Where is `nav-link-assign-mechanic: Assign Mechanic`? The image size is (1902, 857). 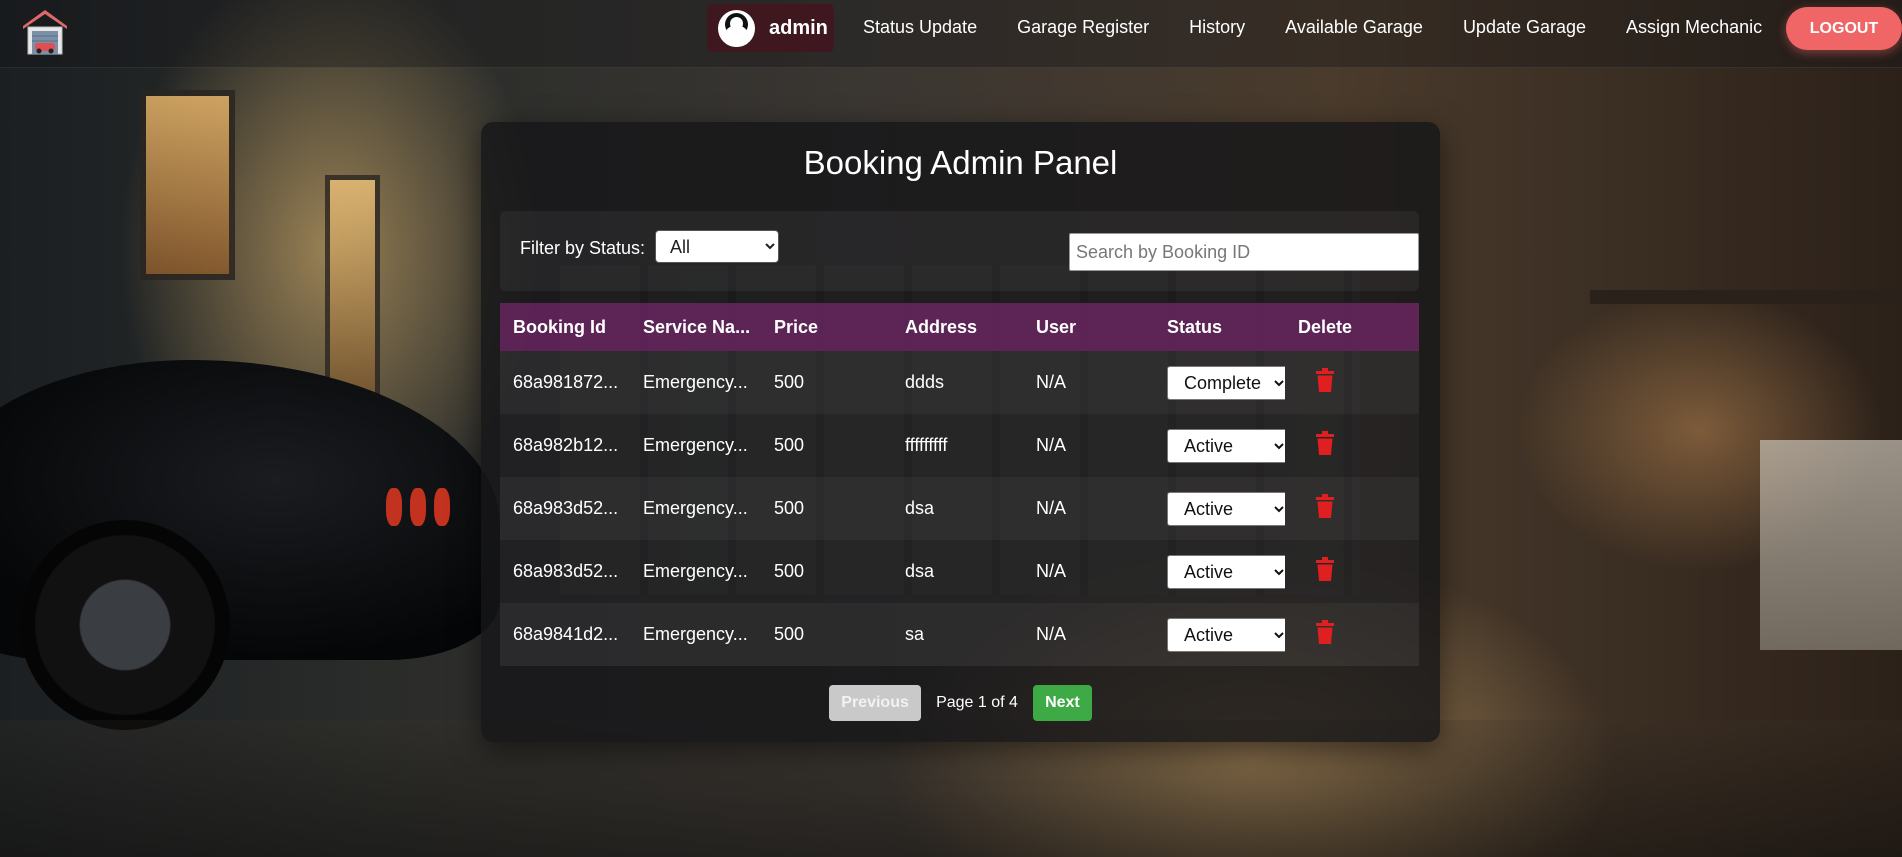
nav-link-assign-mechanic: Assign Mechanic is located at coordinates (1694, 27).